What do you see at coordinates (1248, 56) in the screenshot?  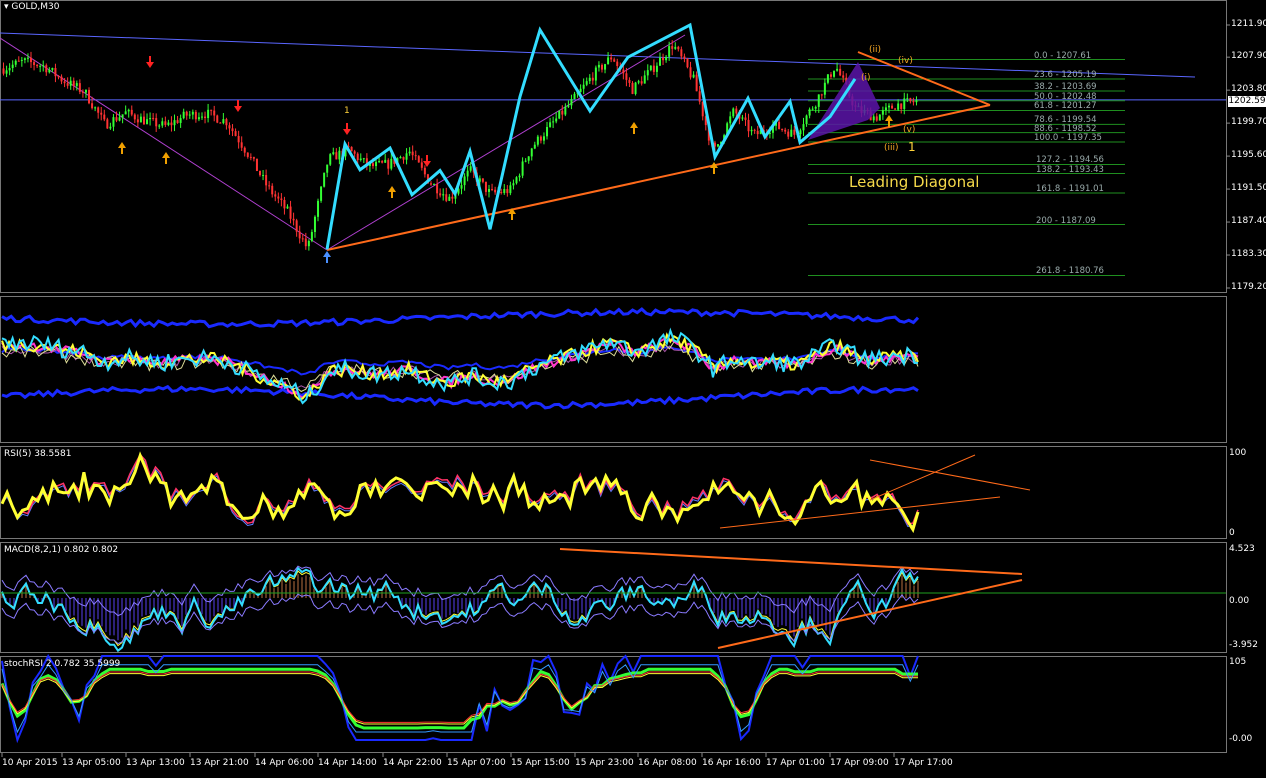 I see `price-axis-label: 1207.90` at bounding box center [1248, 56].